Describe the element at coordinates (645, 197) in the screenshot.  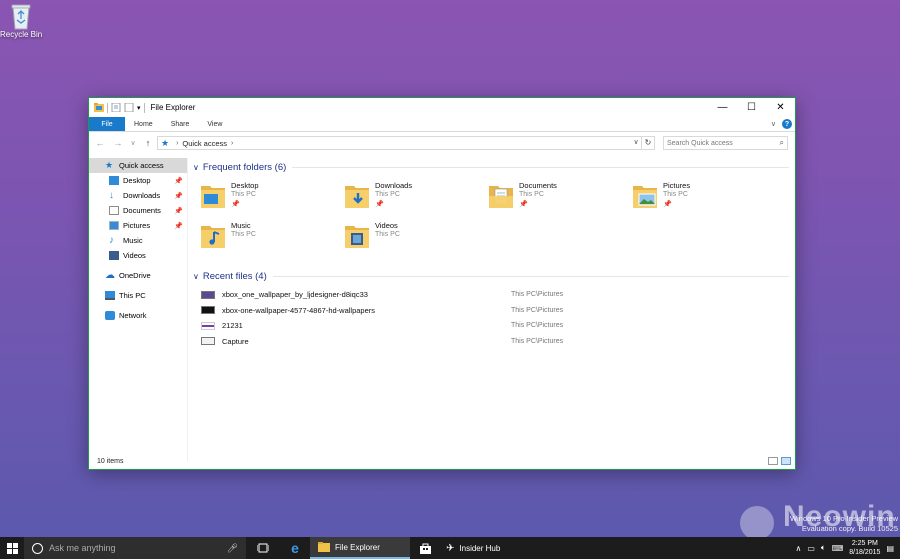
I see `pictures-folder-icon` at that location.